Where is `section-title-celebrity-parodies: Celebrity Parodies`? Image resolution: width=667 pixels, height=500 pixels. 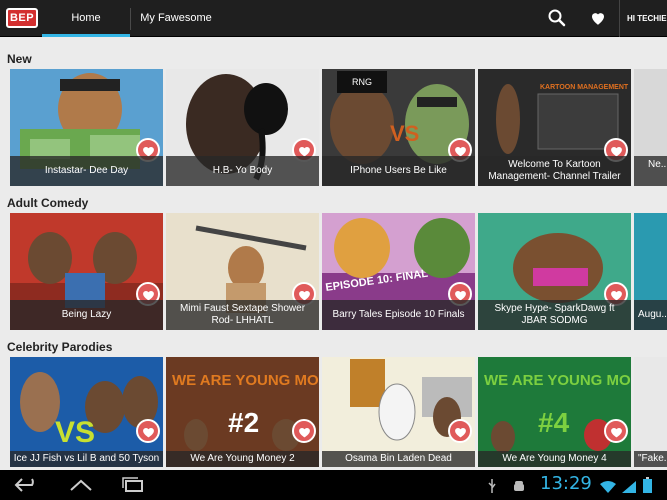
section-title-celebrity-parodies: Celebrity Parodies is located at coordinates (60, 347).